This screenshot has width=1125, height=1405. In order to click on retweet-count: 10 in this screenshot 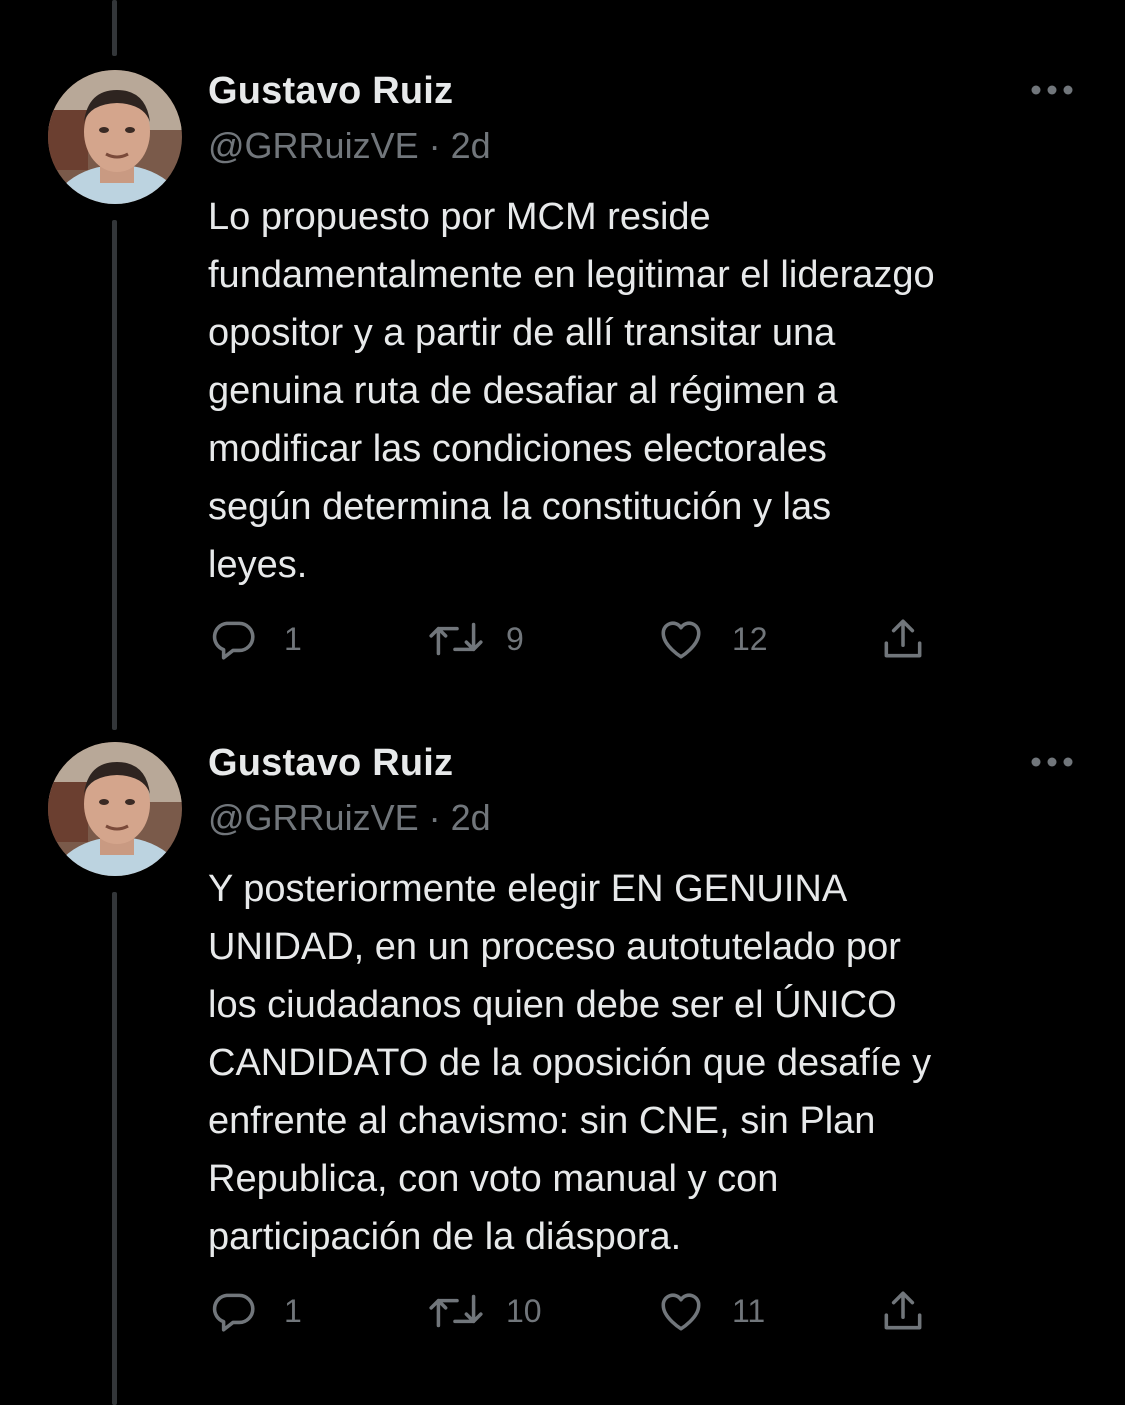, I will do `click(524, 1310)`.